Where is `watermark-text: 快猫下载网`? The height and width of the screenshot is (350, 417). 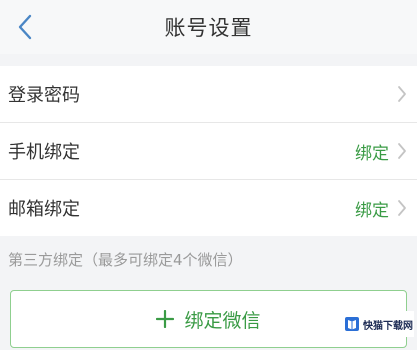
watermark-text: 快猫下载网 is located at coordinates (388, 326).